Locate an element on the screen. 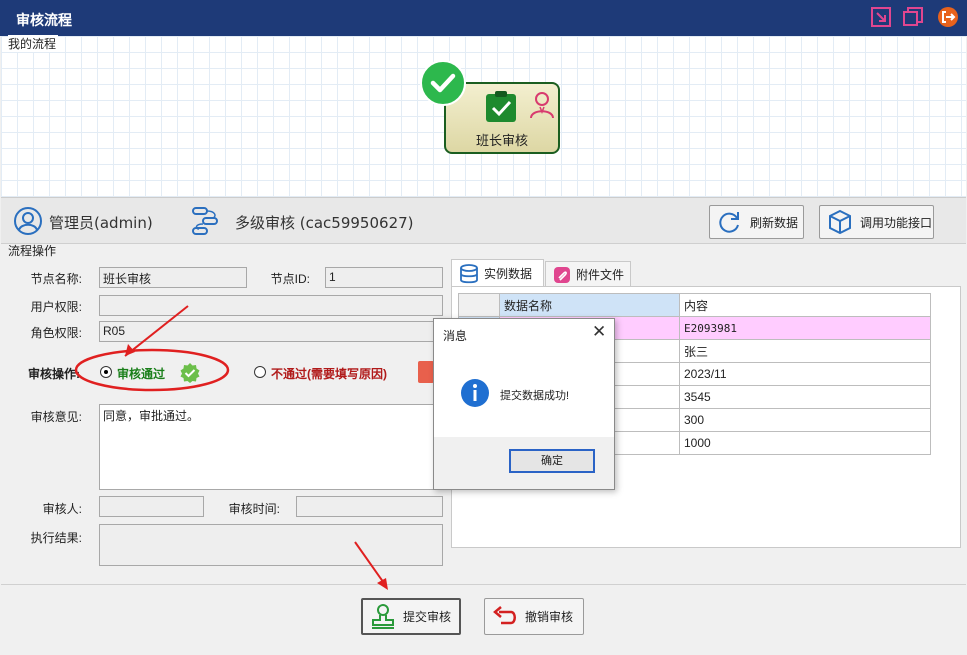 The image size is (967, 655). dialog-message: 提交数据成功! is located at coordinates (535, 396).